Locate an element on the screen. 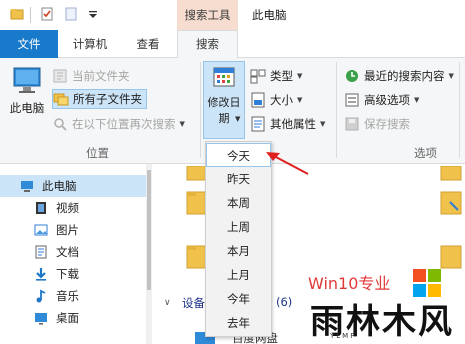  tab-search: 搜索 is located at coordinates (207, 44).